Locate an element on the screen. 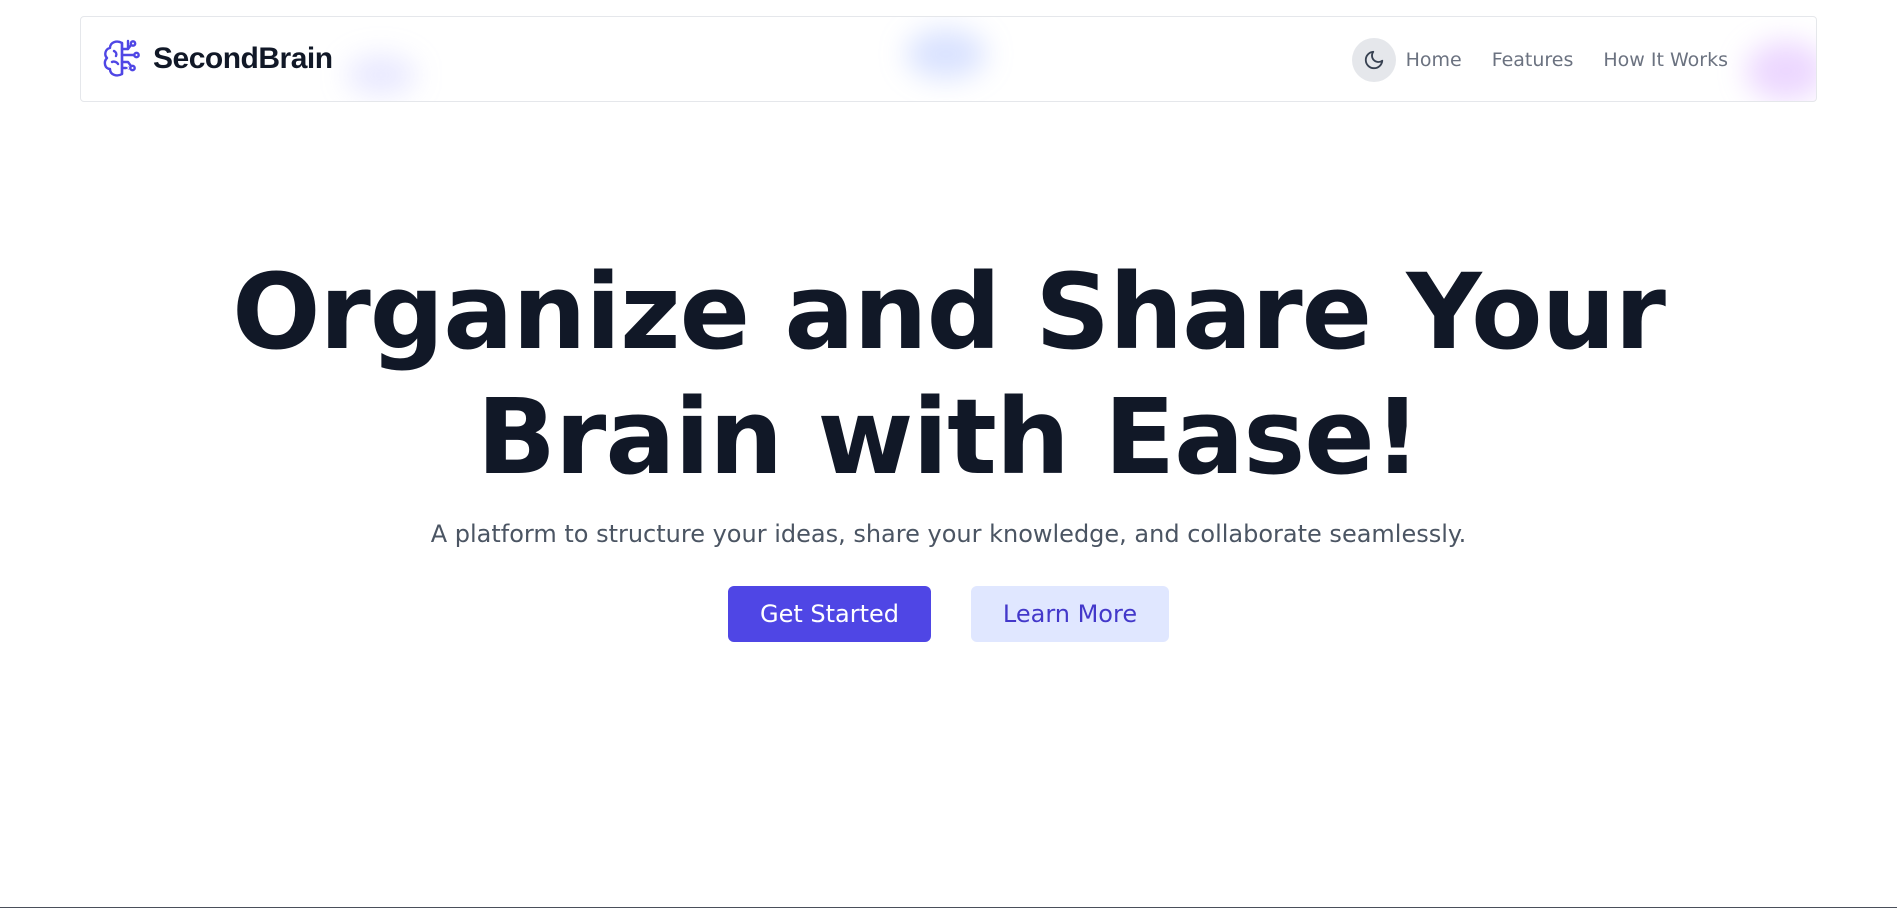 This screenshot has height=908, width=1897. get-started-button: Get Started is located at coordinates (829, 614).